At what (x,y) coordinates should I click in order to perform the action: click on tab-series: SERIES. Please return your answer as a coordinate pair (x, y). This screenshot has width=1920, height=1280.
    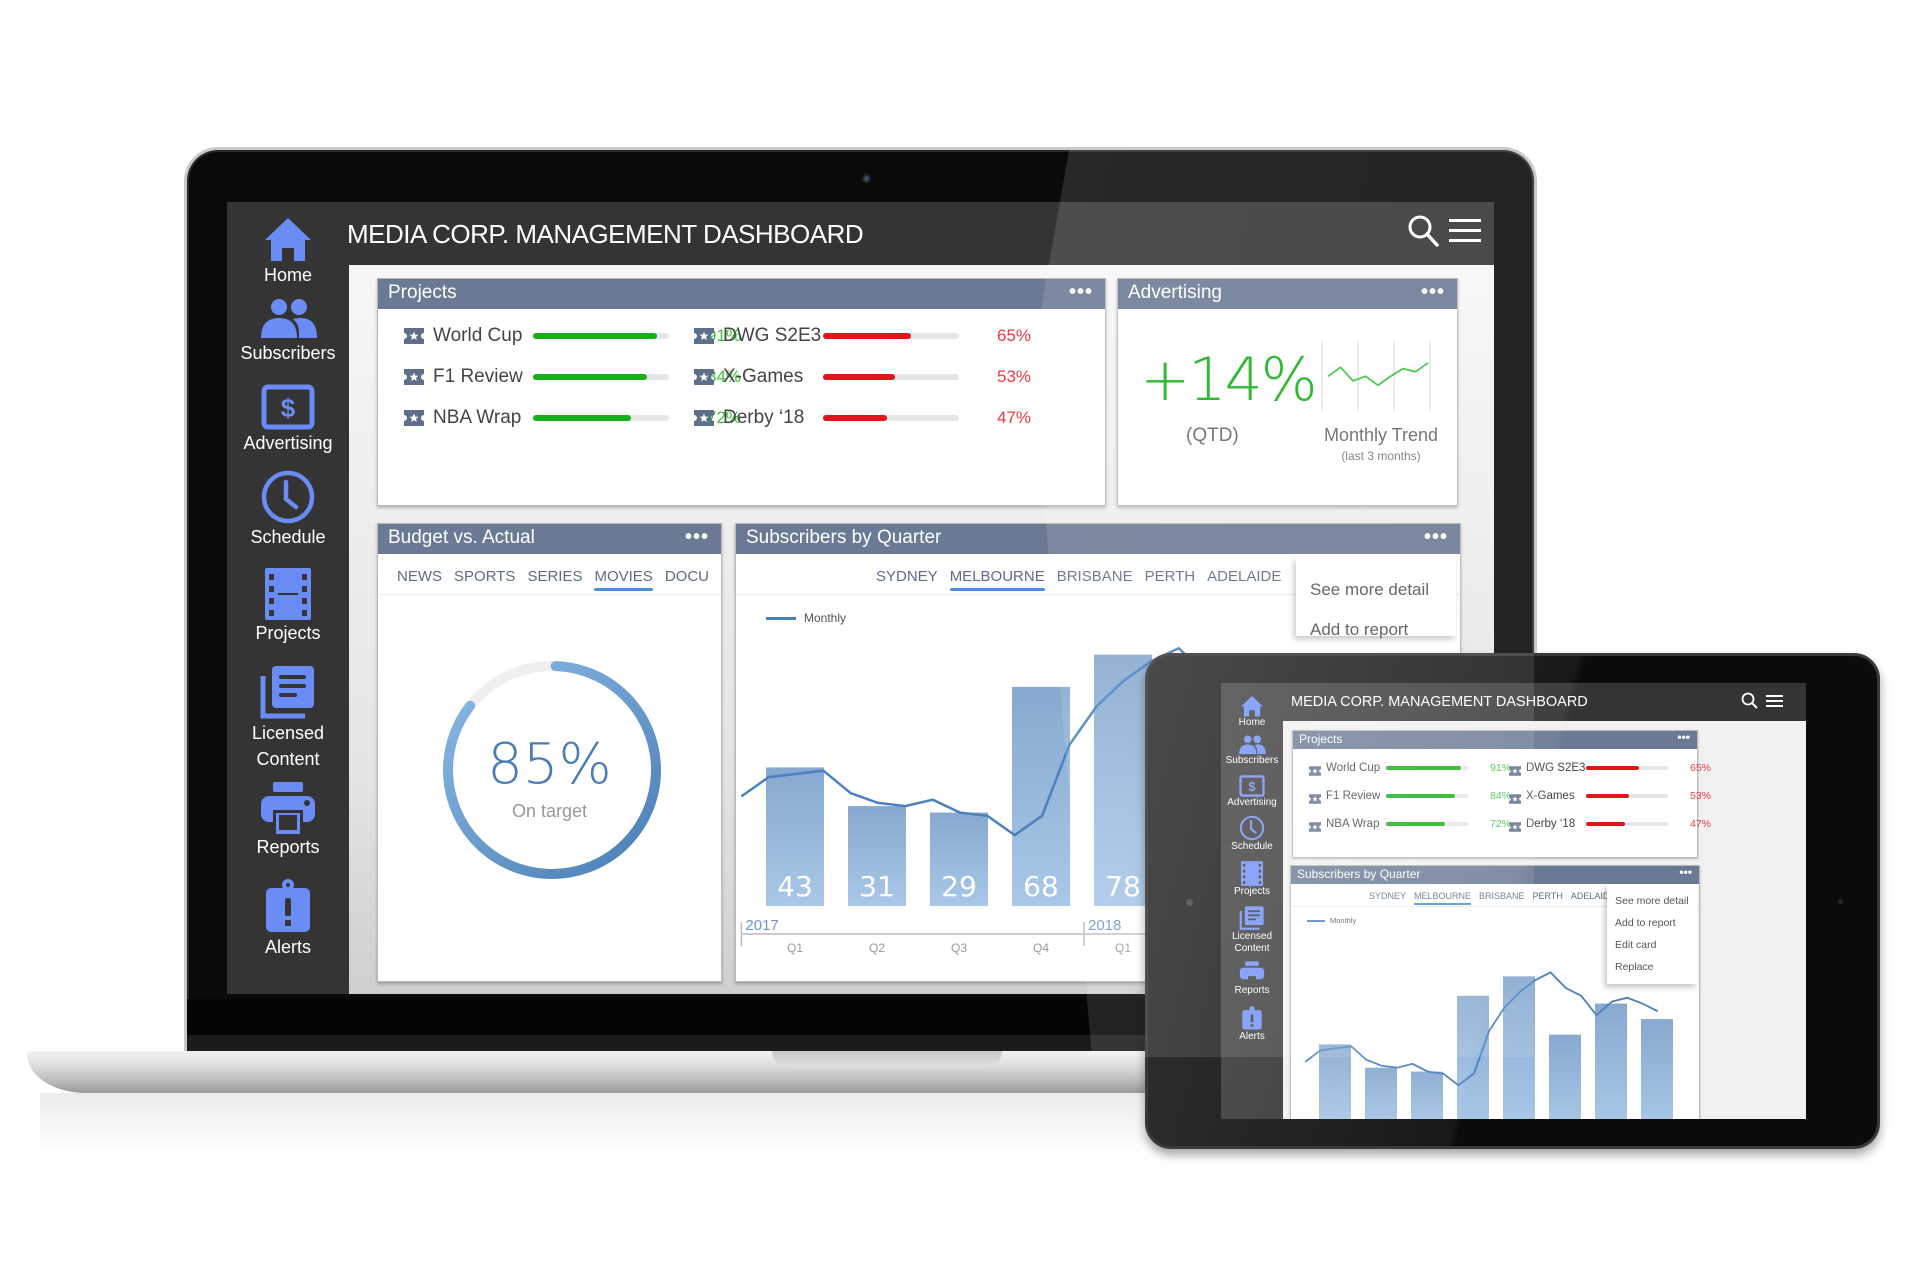
    Looking at the image, I should click on (554, 578).